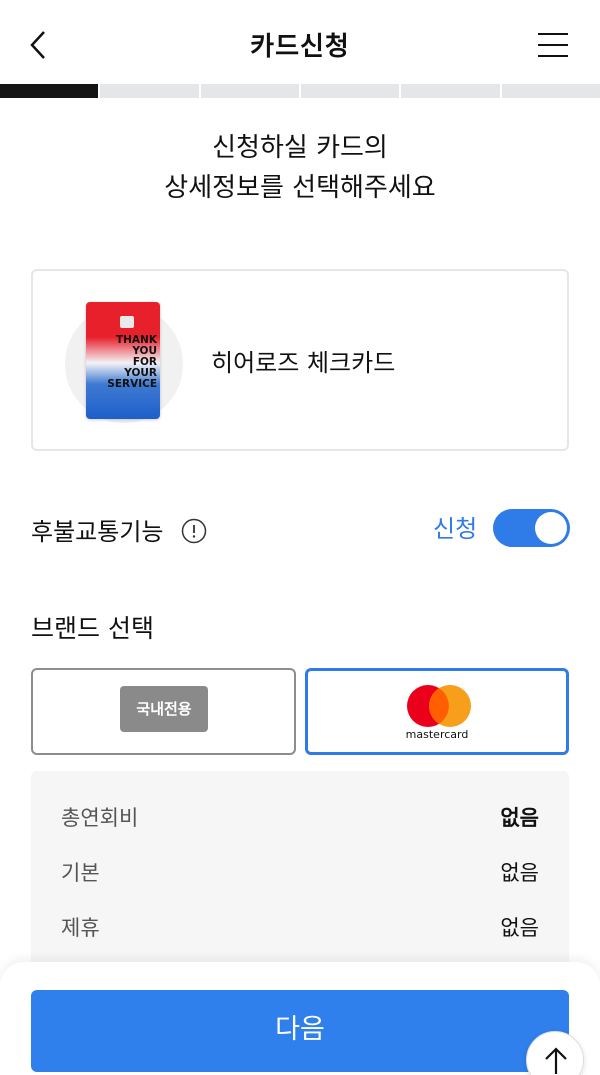  Describe the element at coordinates (300, 47) in the screenshot. I see `page-title: 카드신청` at that location.